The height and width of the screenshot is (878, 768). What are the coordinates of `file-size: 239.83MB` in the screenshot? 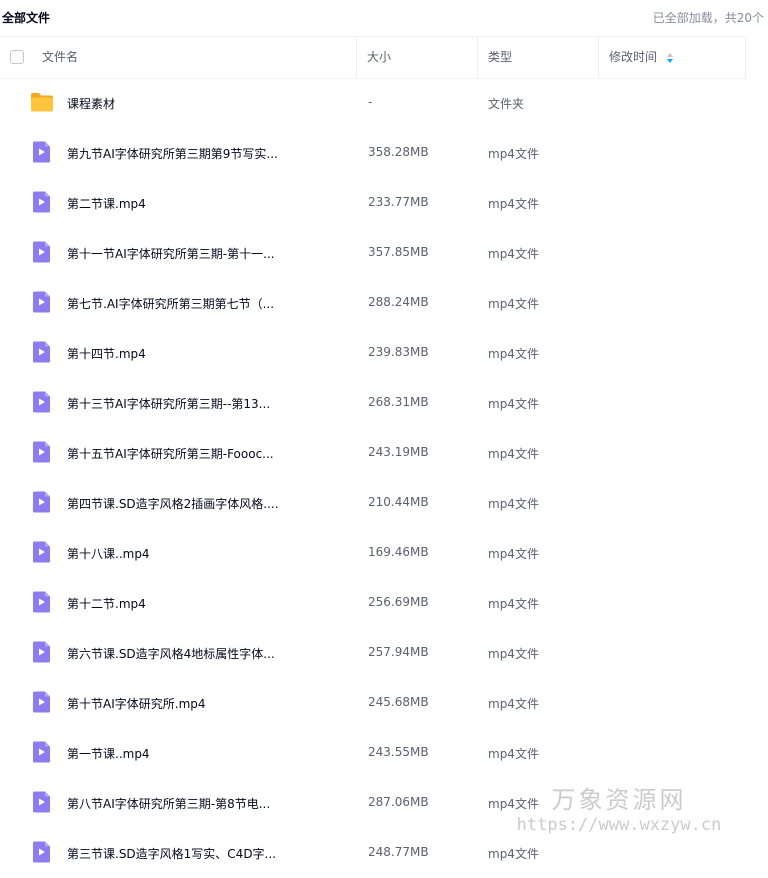 It's located at (398, 352).